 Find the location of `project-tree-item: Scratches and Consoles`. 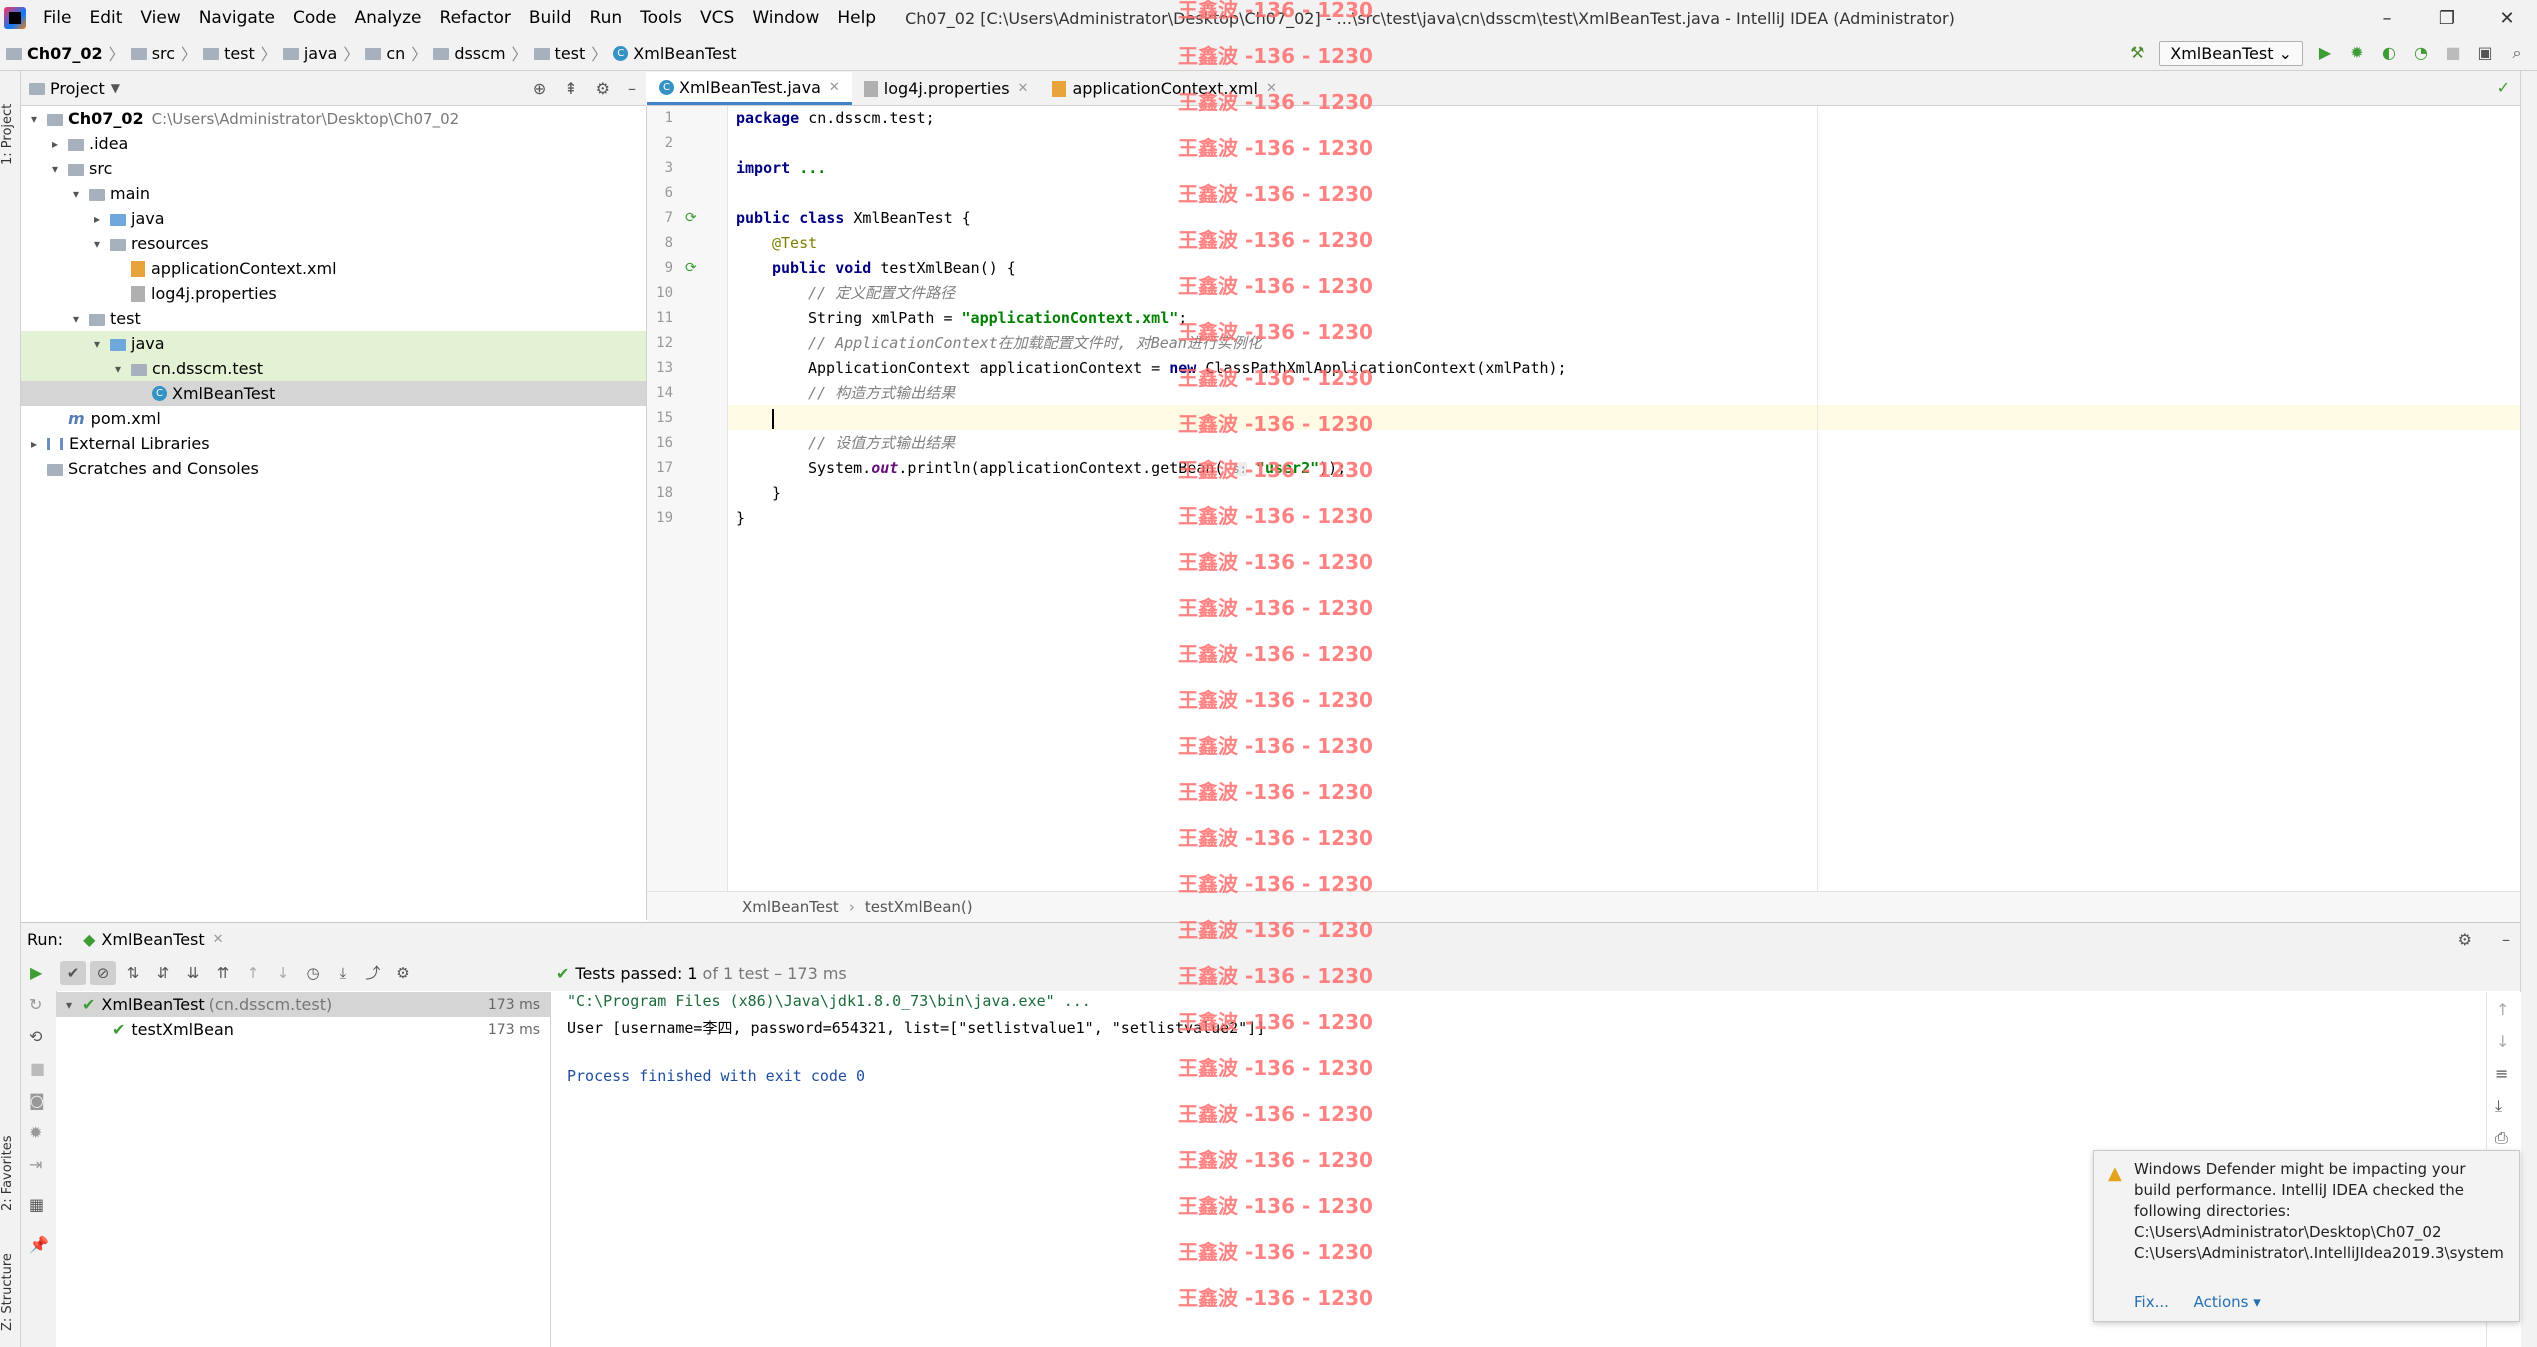

project-tree-item: Scratches and Consoles is located at coordinates (333, 468).